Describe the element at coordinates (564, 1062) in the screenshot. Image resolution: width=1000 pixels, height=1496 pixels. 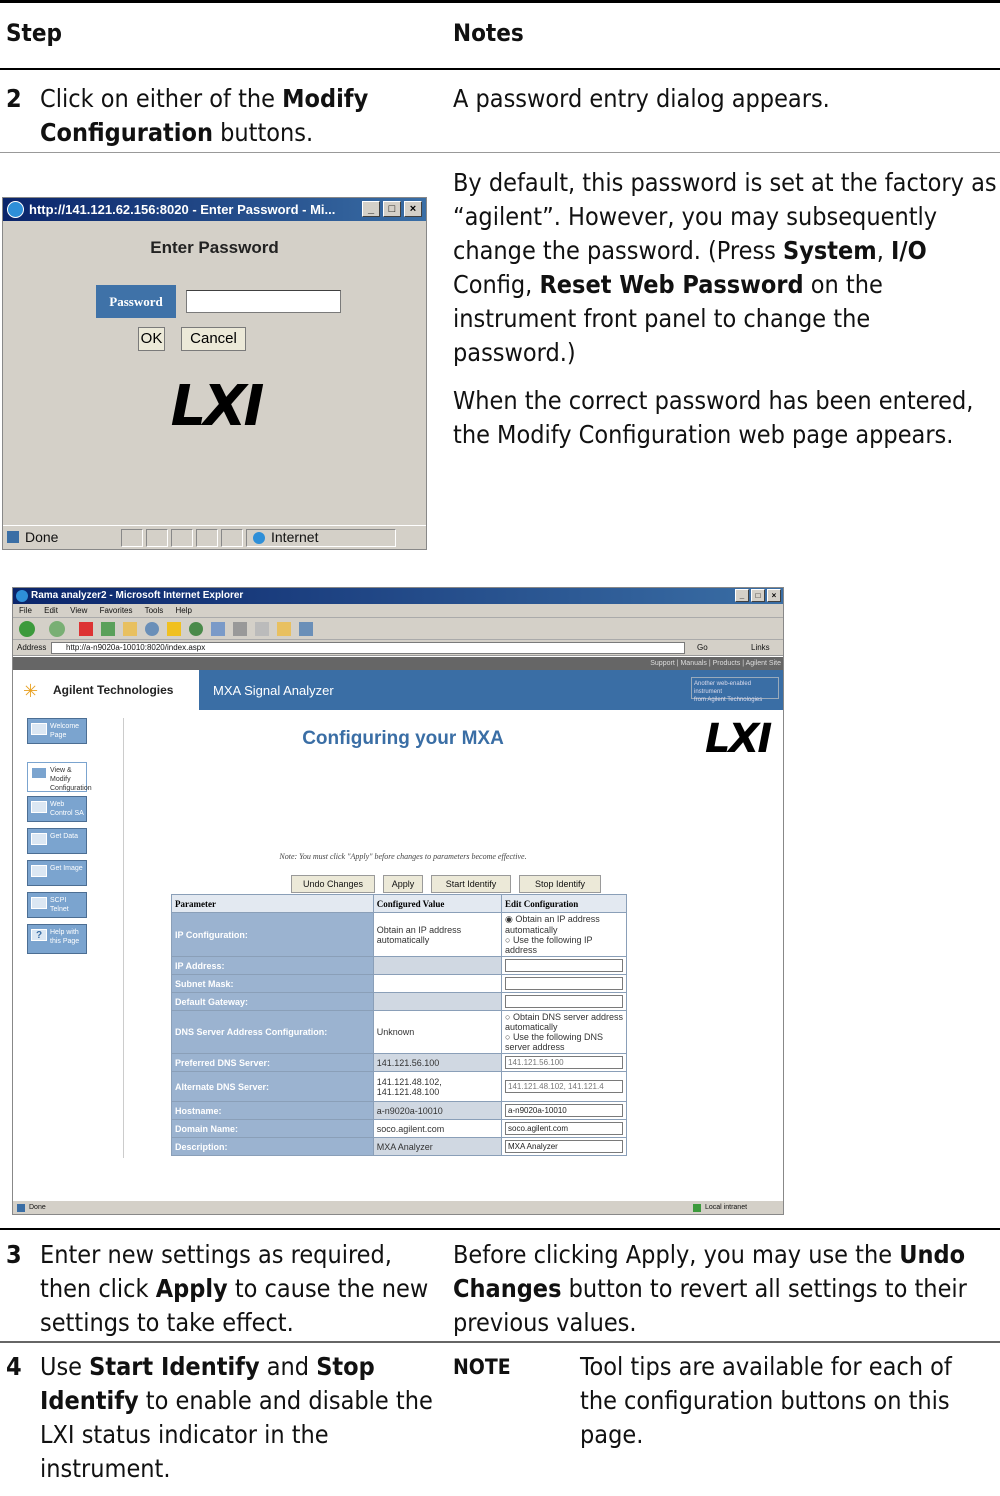
I see `preferred-dns-input: 141.121.56.100` at that location.